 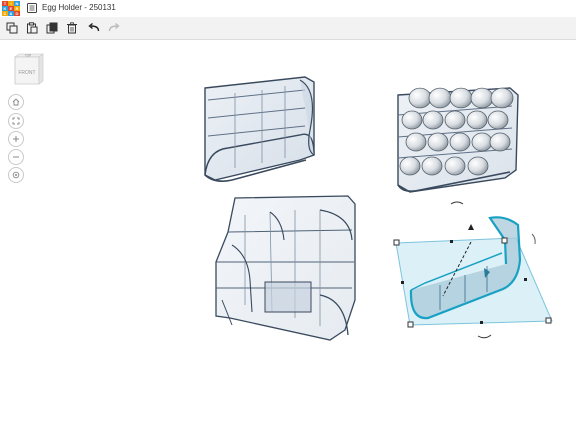 I want to click on rotate-handle-bottom, so click(x=484, y=336).